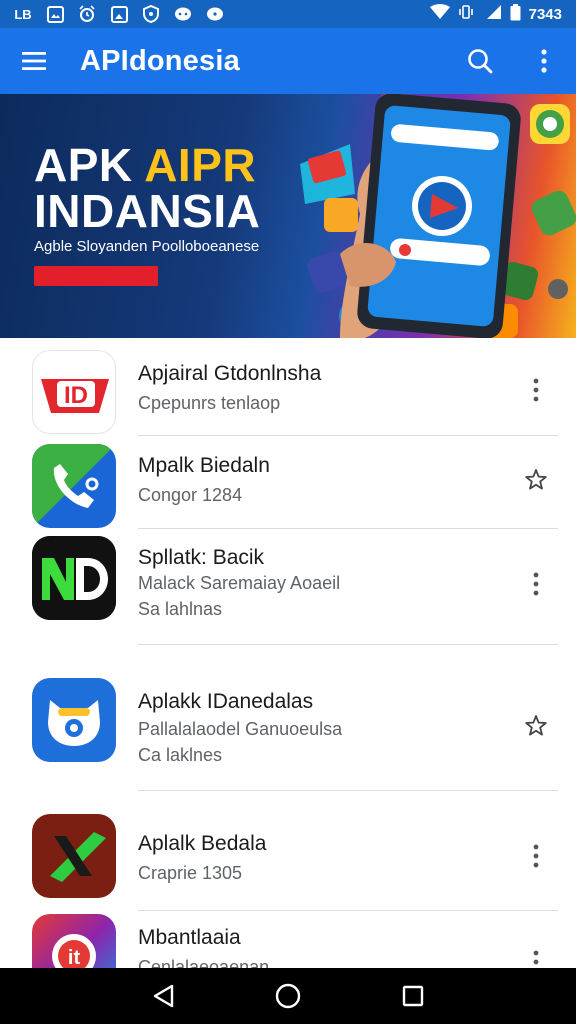 The image size is (576, 1024). What do you see at coordinates (151, 14) in the screenshot?
I see `shield-icon` at bounding box center [151, 14].